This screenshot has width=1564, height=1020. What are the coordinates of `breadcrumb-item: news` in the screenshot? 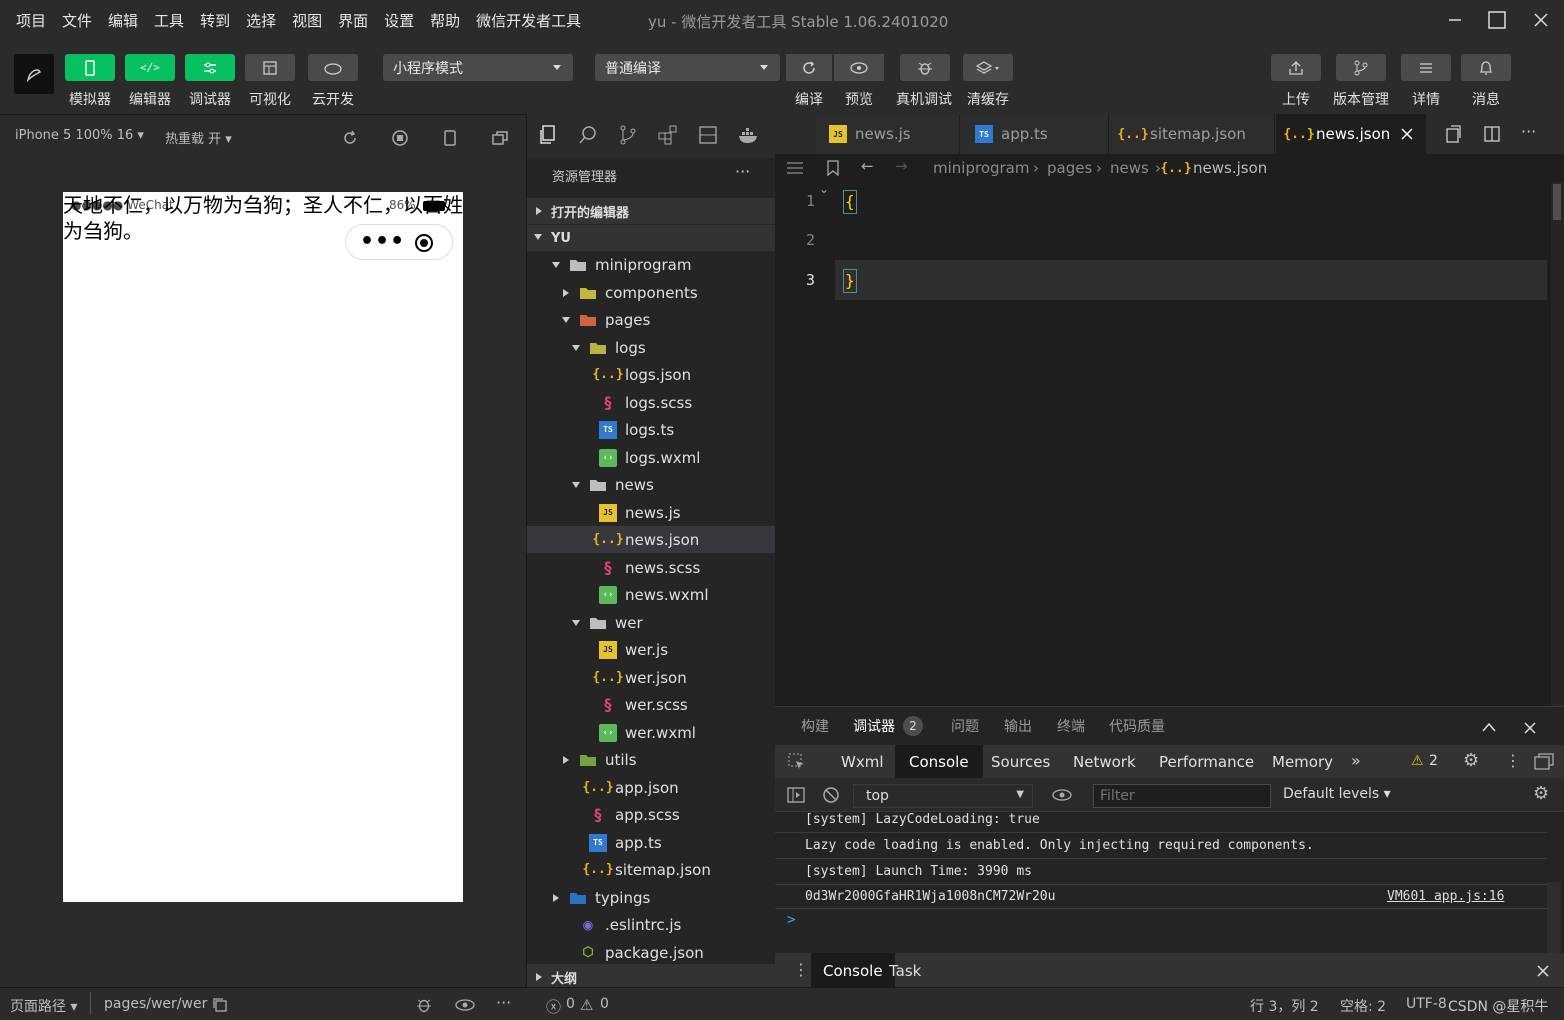 It's located at (1129, 168).